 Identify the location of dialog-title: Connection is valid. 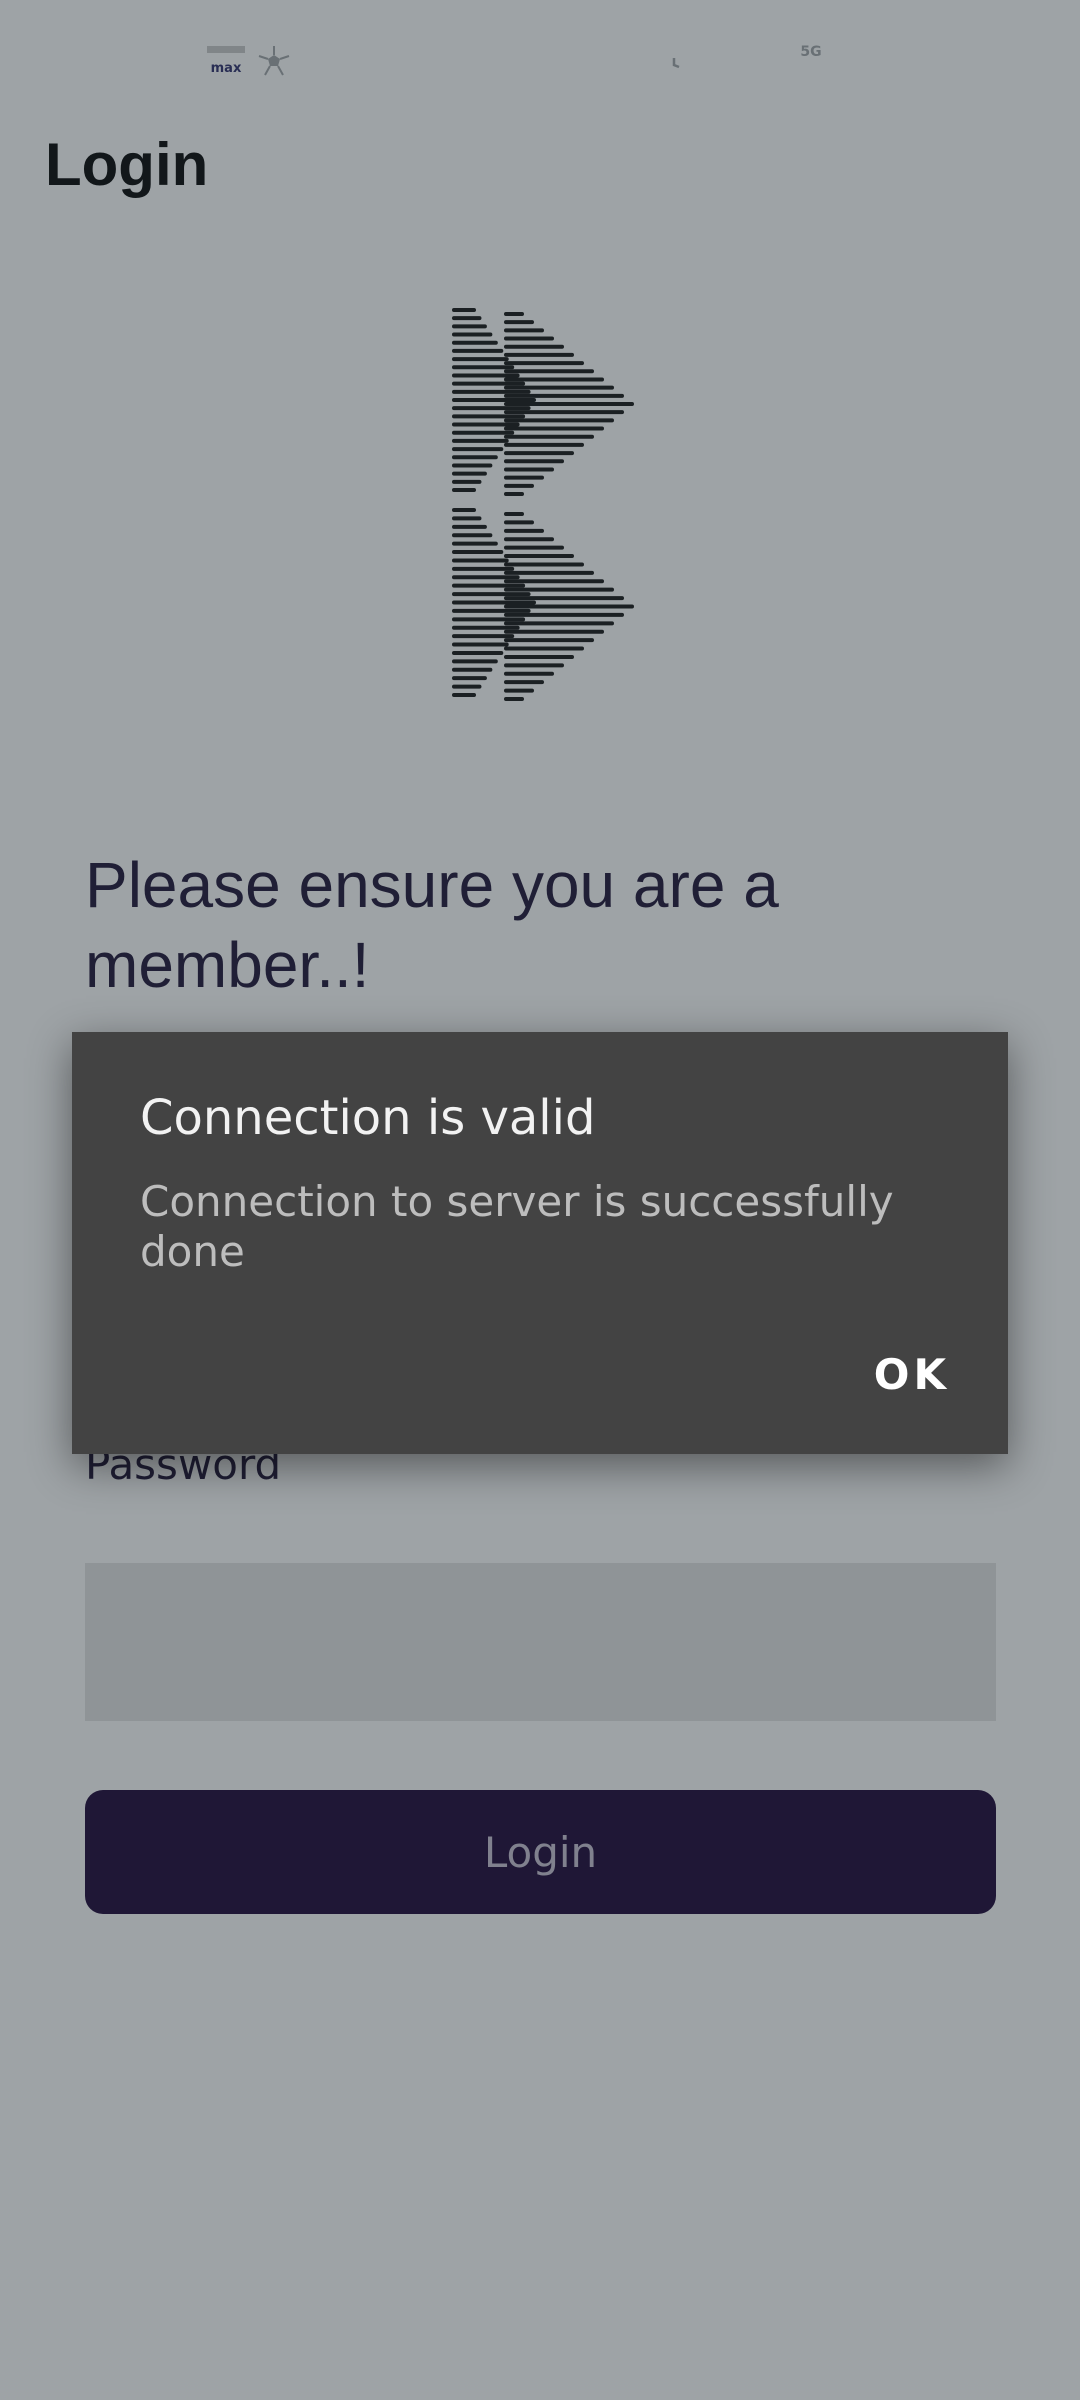
(368, 1118).